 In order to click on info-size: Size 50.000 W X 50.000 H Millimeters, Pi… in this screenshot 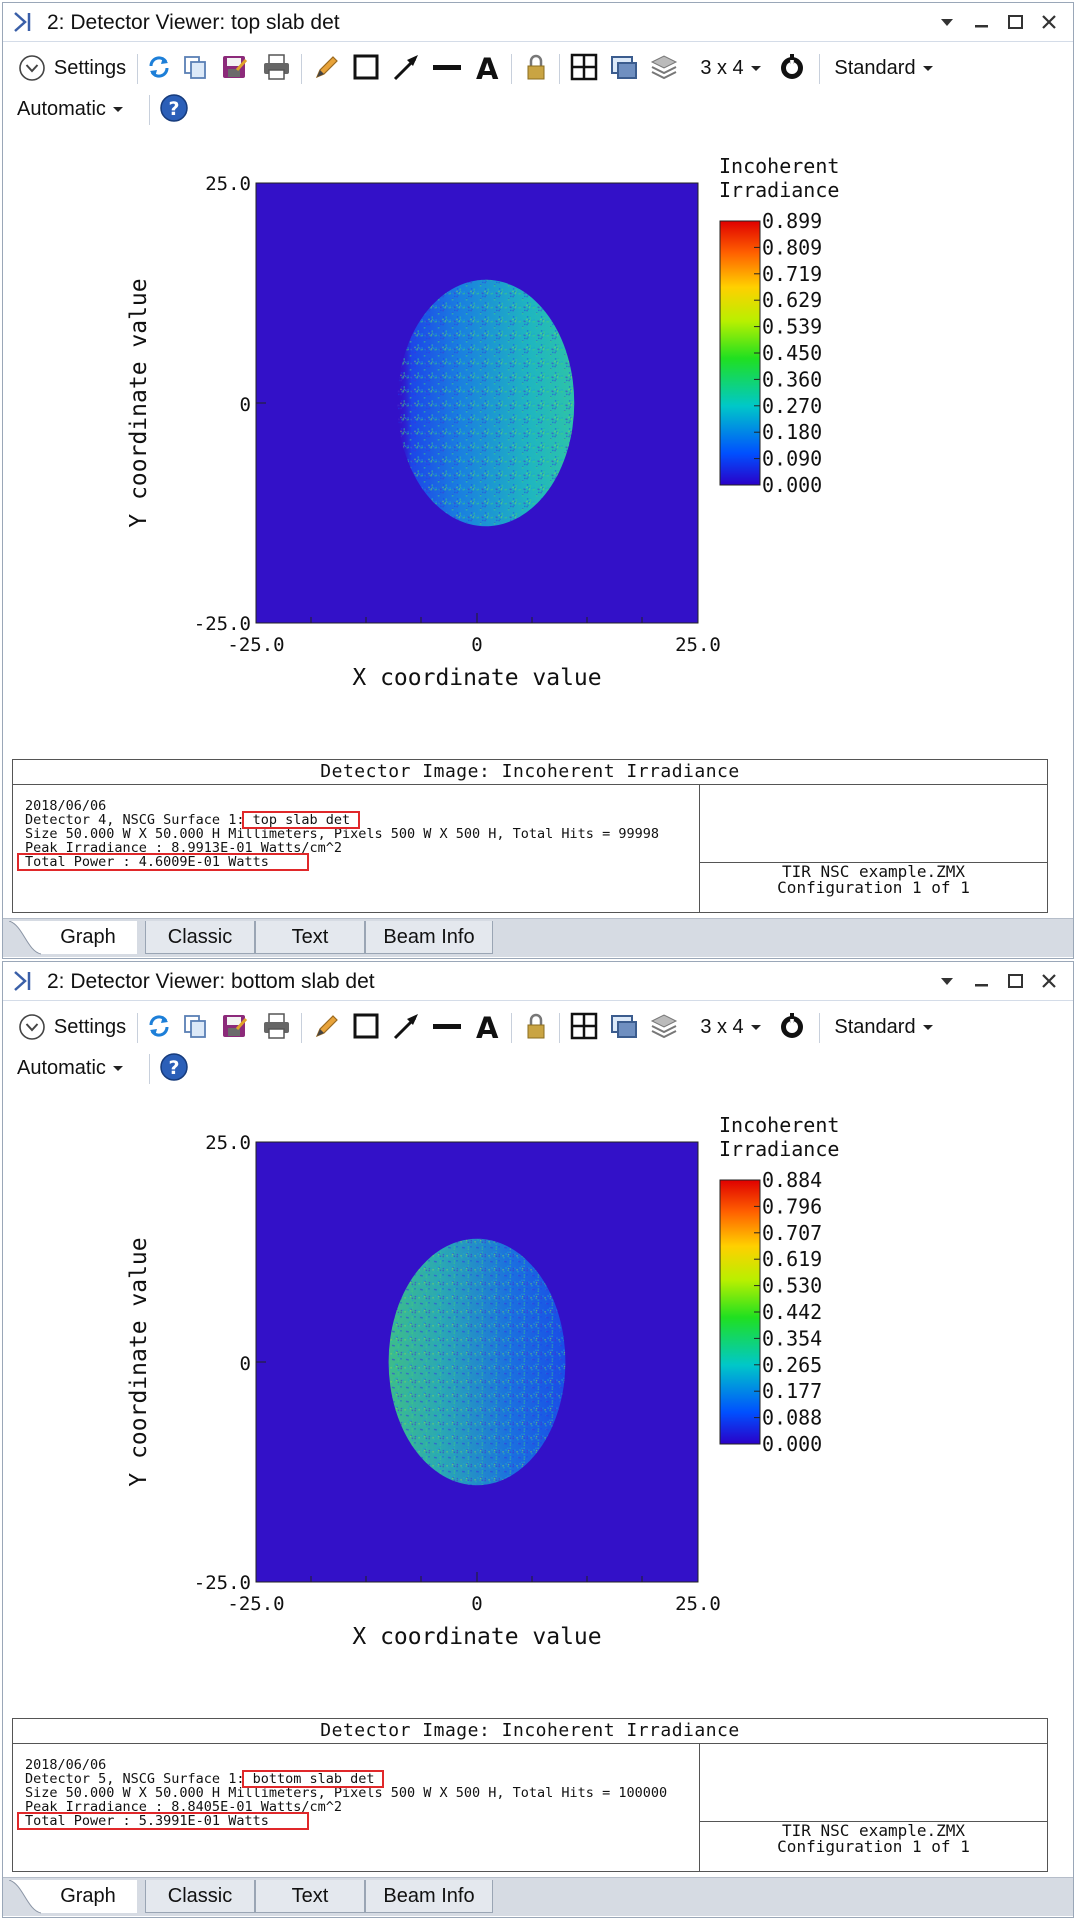, I will do `click(342, 834)`.